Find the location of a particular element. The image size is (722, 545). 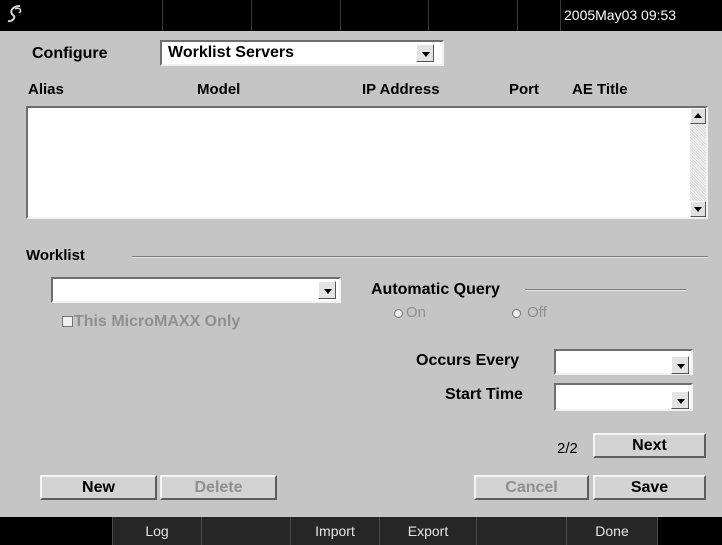

page-indicator: 2/2 is located at coordinates (567, 448).